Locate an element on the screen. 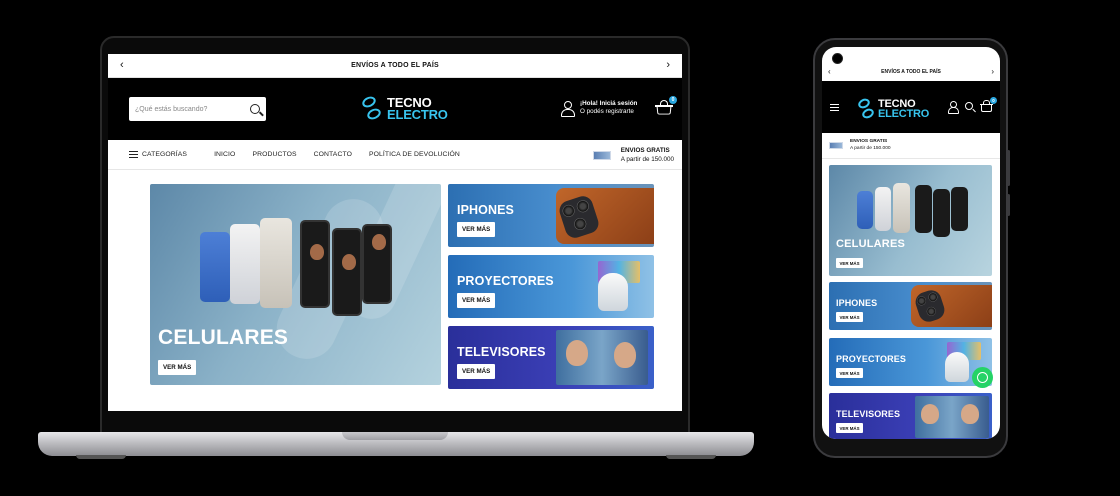  whatsapp-icon is located at coordinates (982, 377).